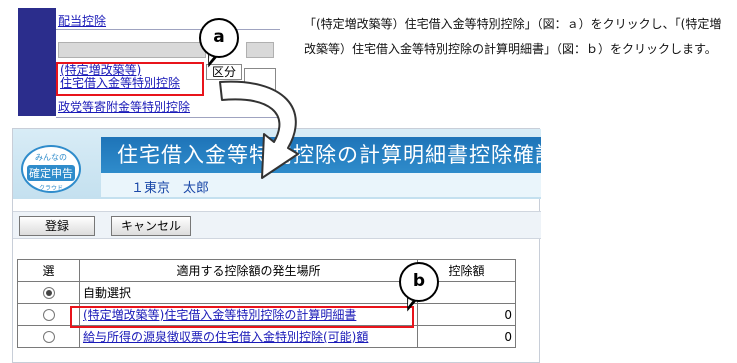 This screenshot has height=363, width=737. I want to click on row-place-cell: 給与所得の源泉徴収票の住宅借入金特別控除(可能)額, so click(248, 336).